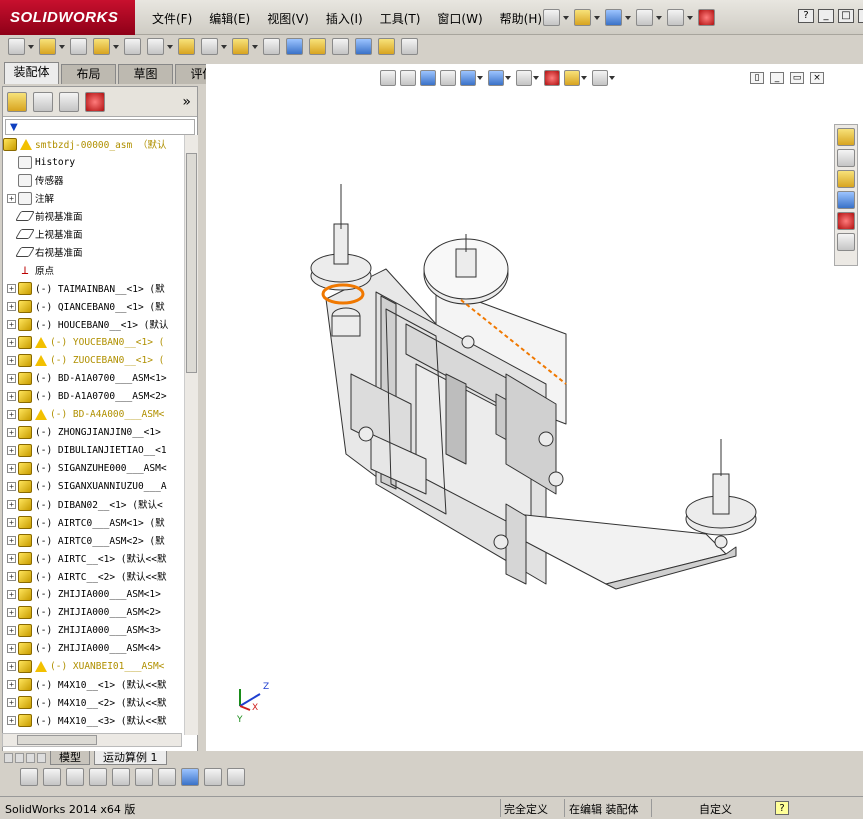 The image size is (863, 819). I want to click on tree-item: + (-) SIGANXUANNIUZU0___A, so click(93, 486).